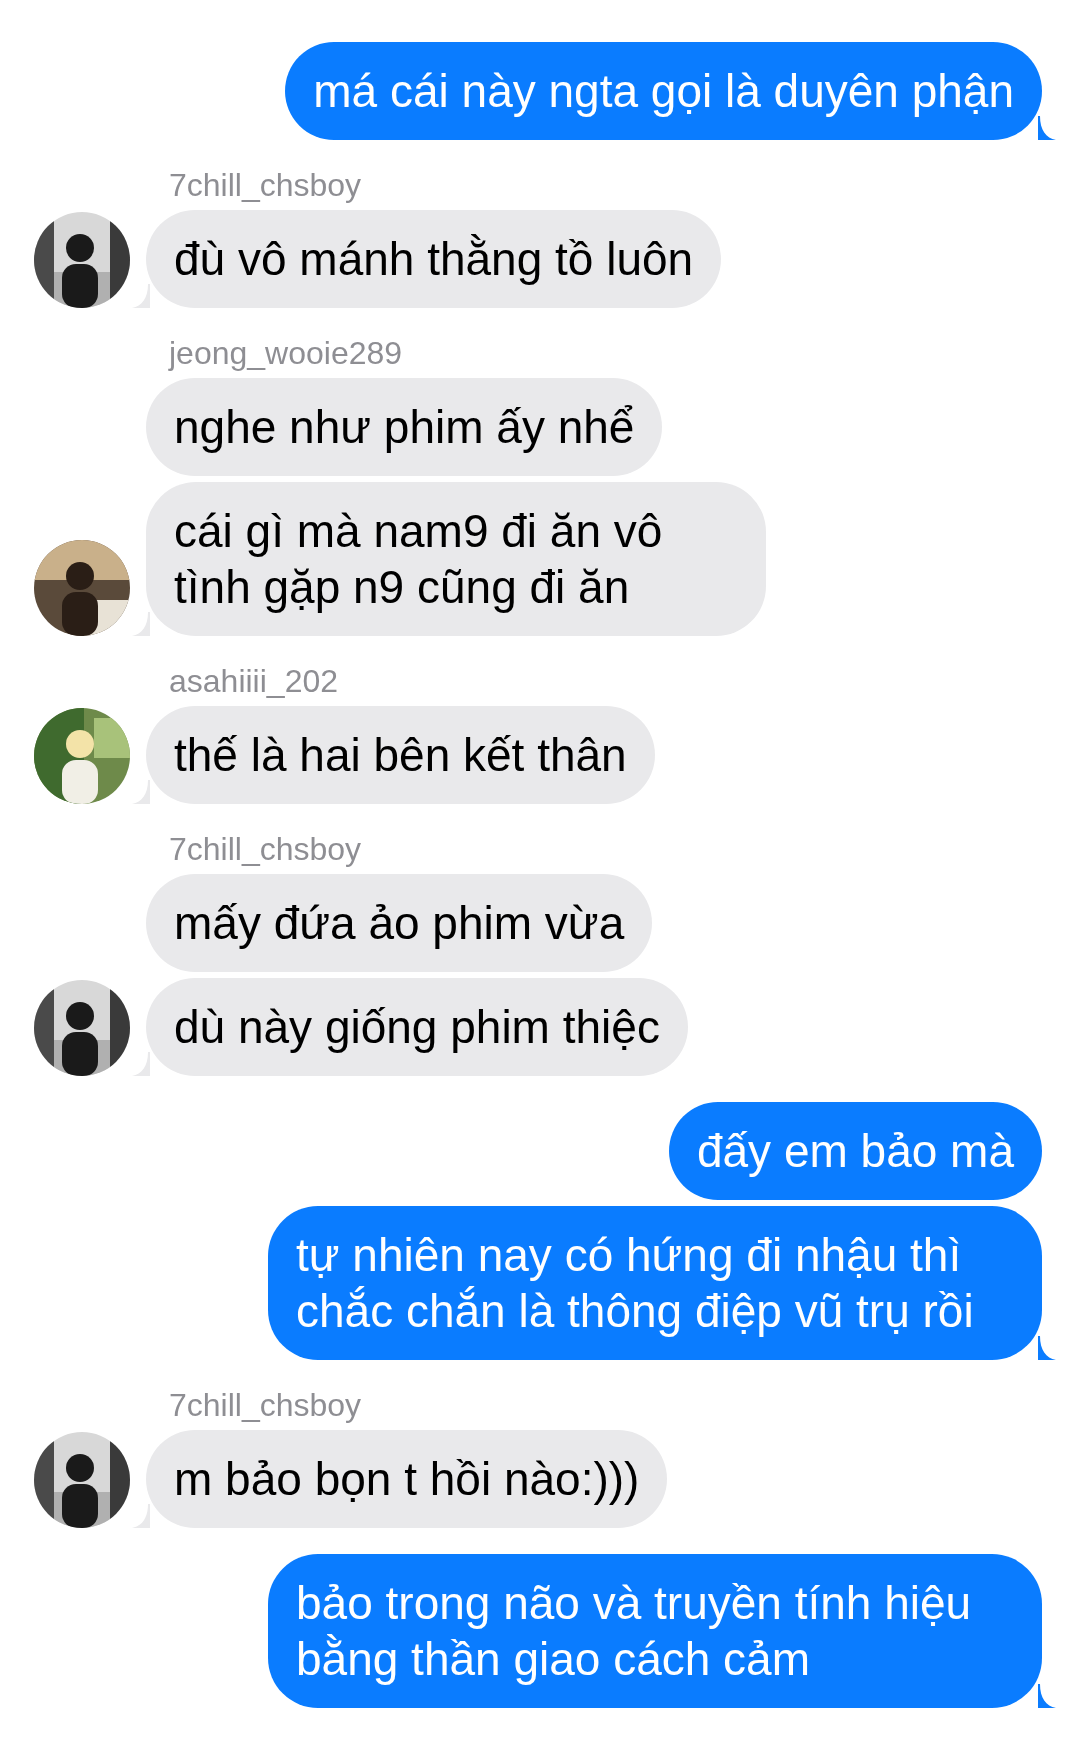  What do you see at coordinates (399, 923) in the screenshot?
I see `message-bubble: mấy đứa ảo phim vừa` at bounding box center [399, 923].